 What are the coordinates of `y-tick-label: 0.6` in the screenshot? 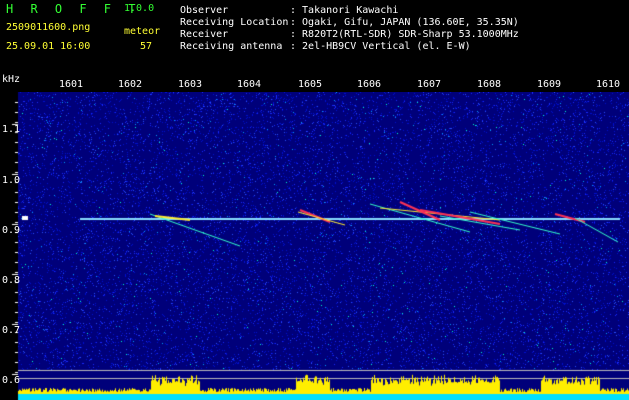 It's located at (11, 380).